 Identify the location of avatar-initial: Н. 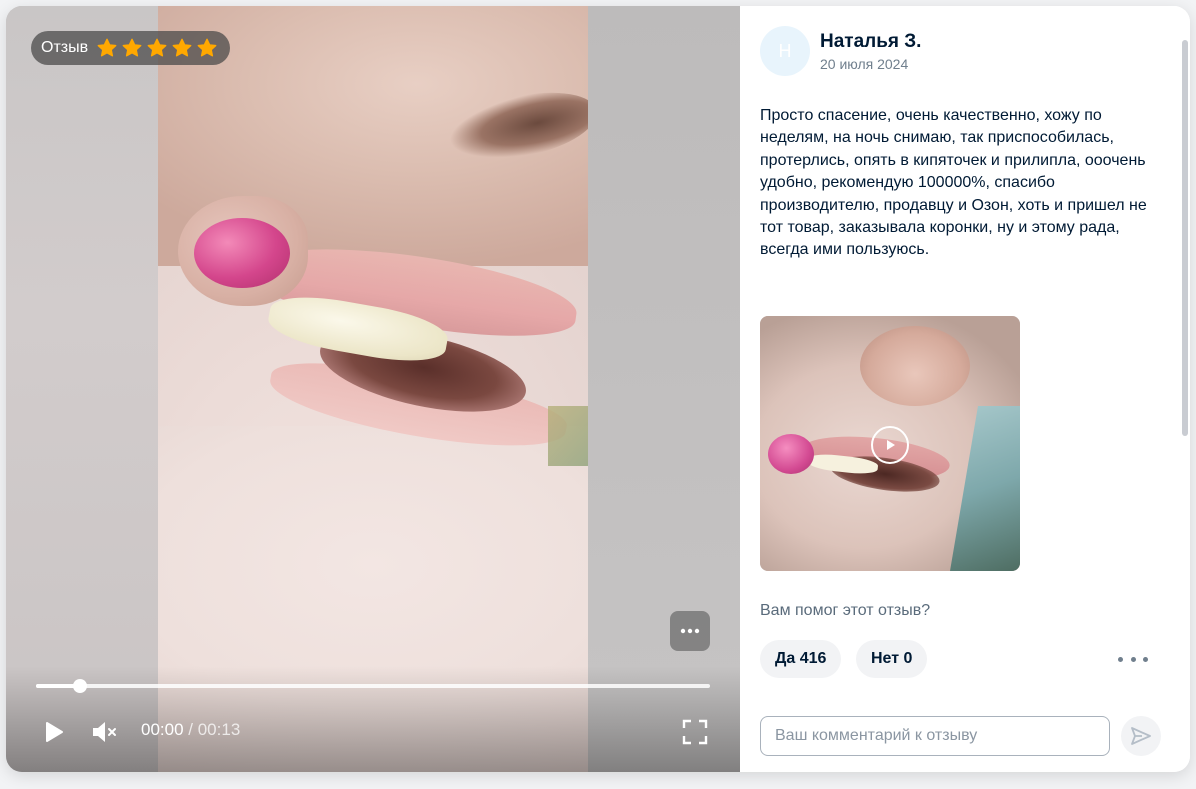
(785, 50).